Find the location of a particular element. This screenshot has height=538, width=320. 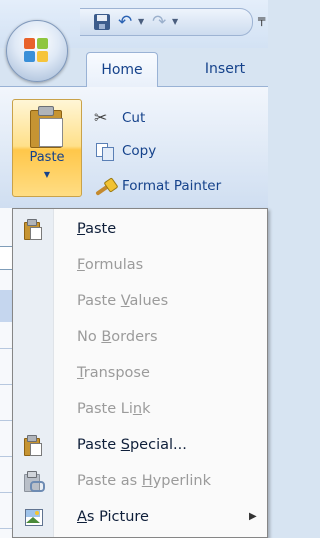

paste-special-icon is located at coordinates (33, 445).